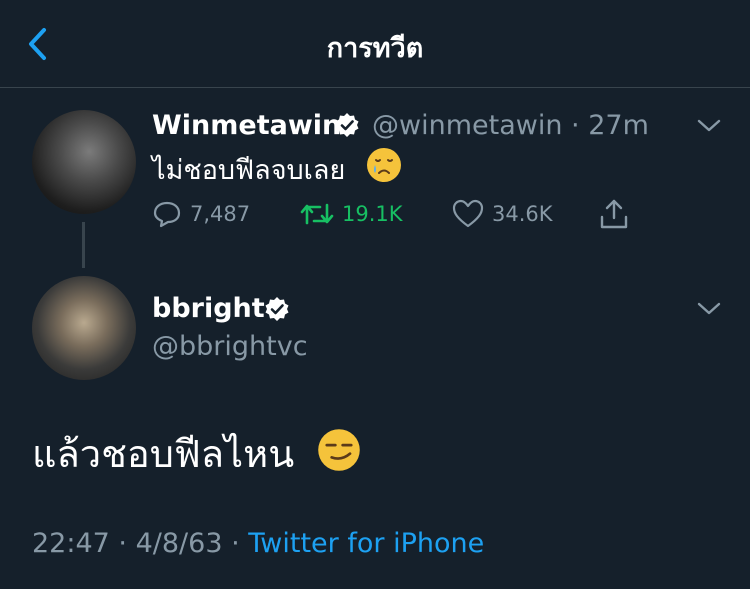 The width and height of the screenshot is (750, 589). Describe the element at coordinates (208, 308) in the screenshot. I see `main-display-name: bbright` at that location.